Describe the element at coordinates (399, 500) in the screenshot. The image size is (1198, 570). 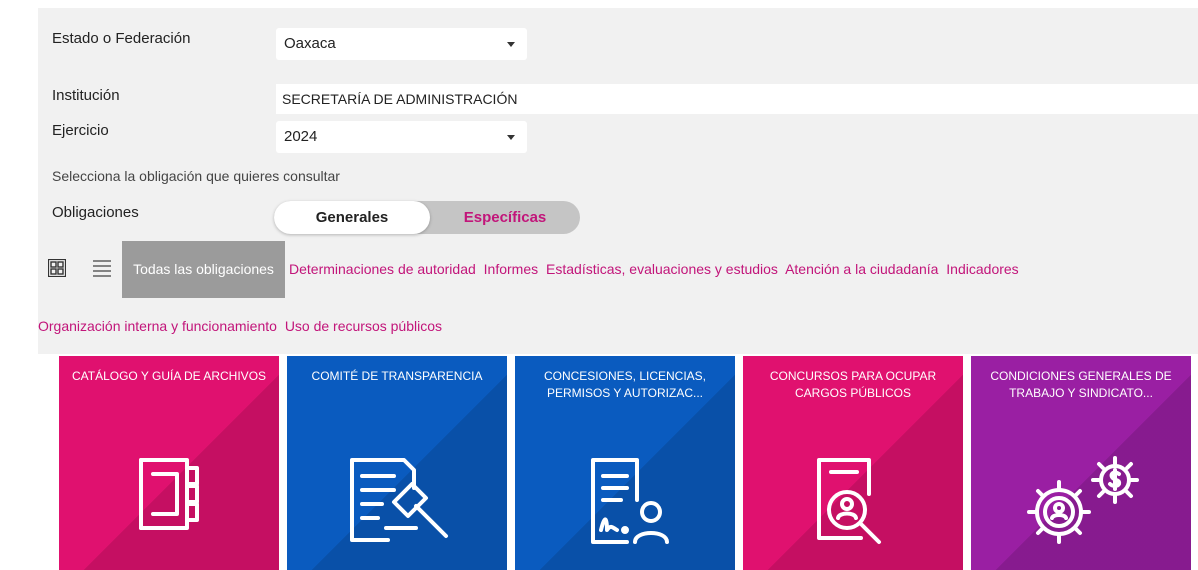
I see `document-gavel-icon` at that location.